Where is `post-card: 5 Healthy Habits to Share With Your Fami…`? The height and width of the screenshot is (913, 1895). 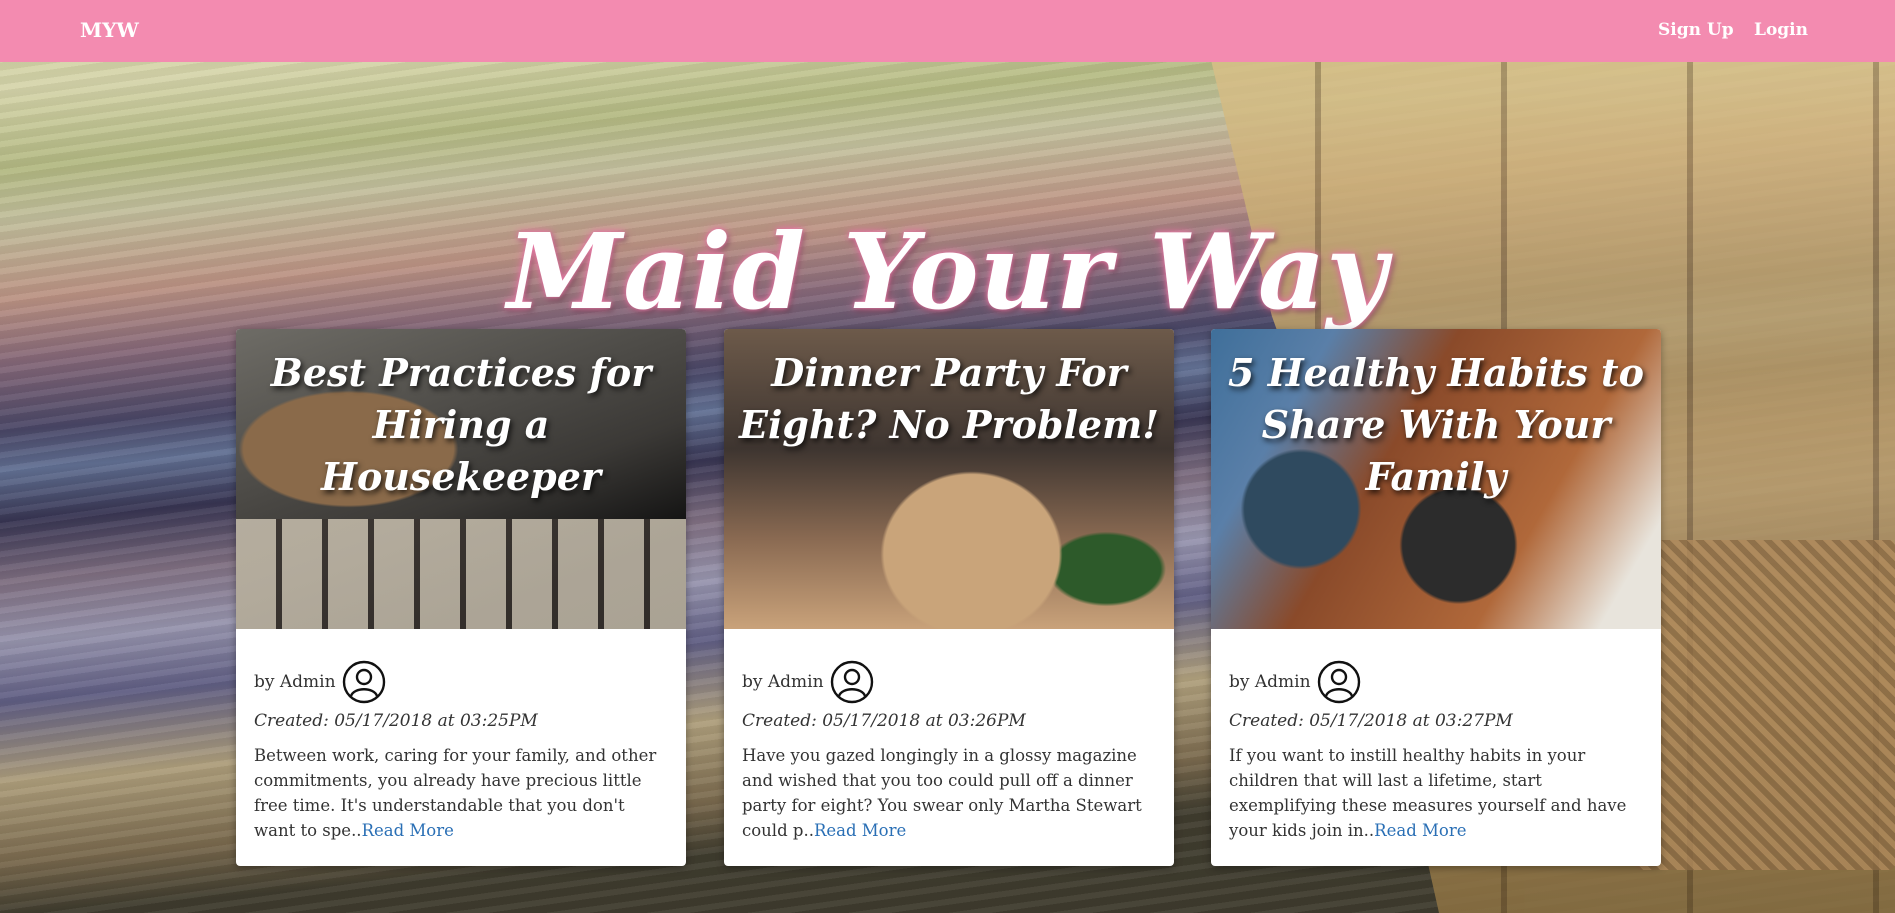
post-card: 5 Healthy Habits to Share With Your Fami… is located at coordinates (1436, 597).